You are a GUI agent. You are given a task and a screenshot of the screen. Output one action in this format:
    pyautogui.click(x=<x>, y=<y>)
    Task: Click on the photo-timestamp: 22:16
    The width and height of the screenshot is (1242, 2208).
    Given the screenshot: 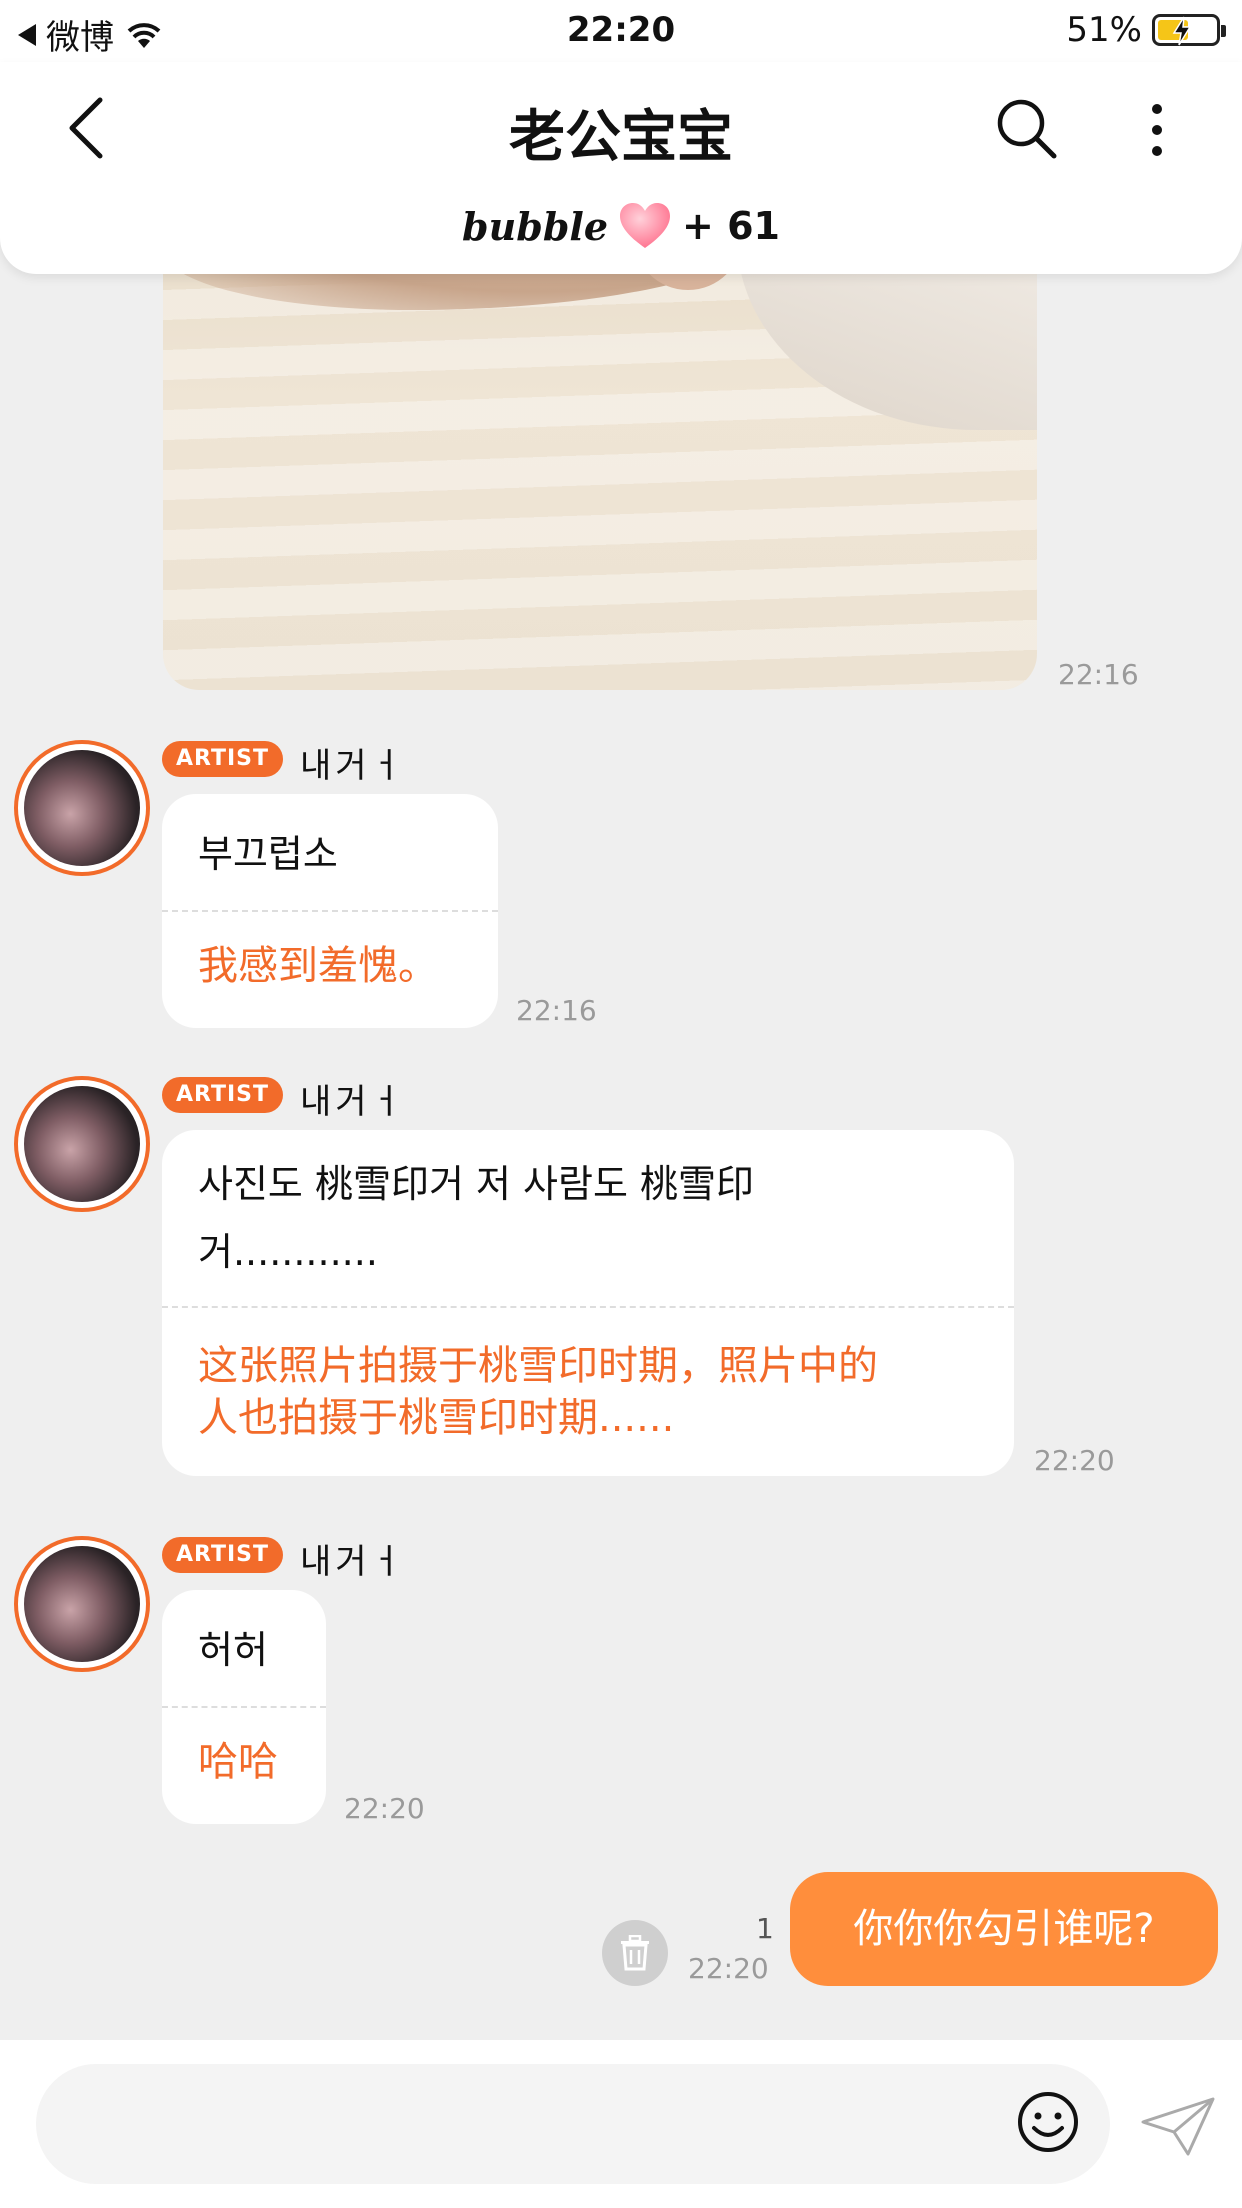 What is the action you would take?
    pyautogui.click(x=1098, y=674)
    